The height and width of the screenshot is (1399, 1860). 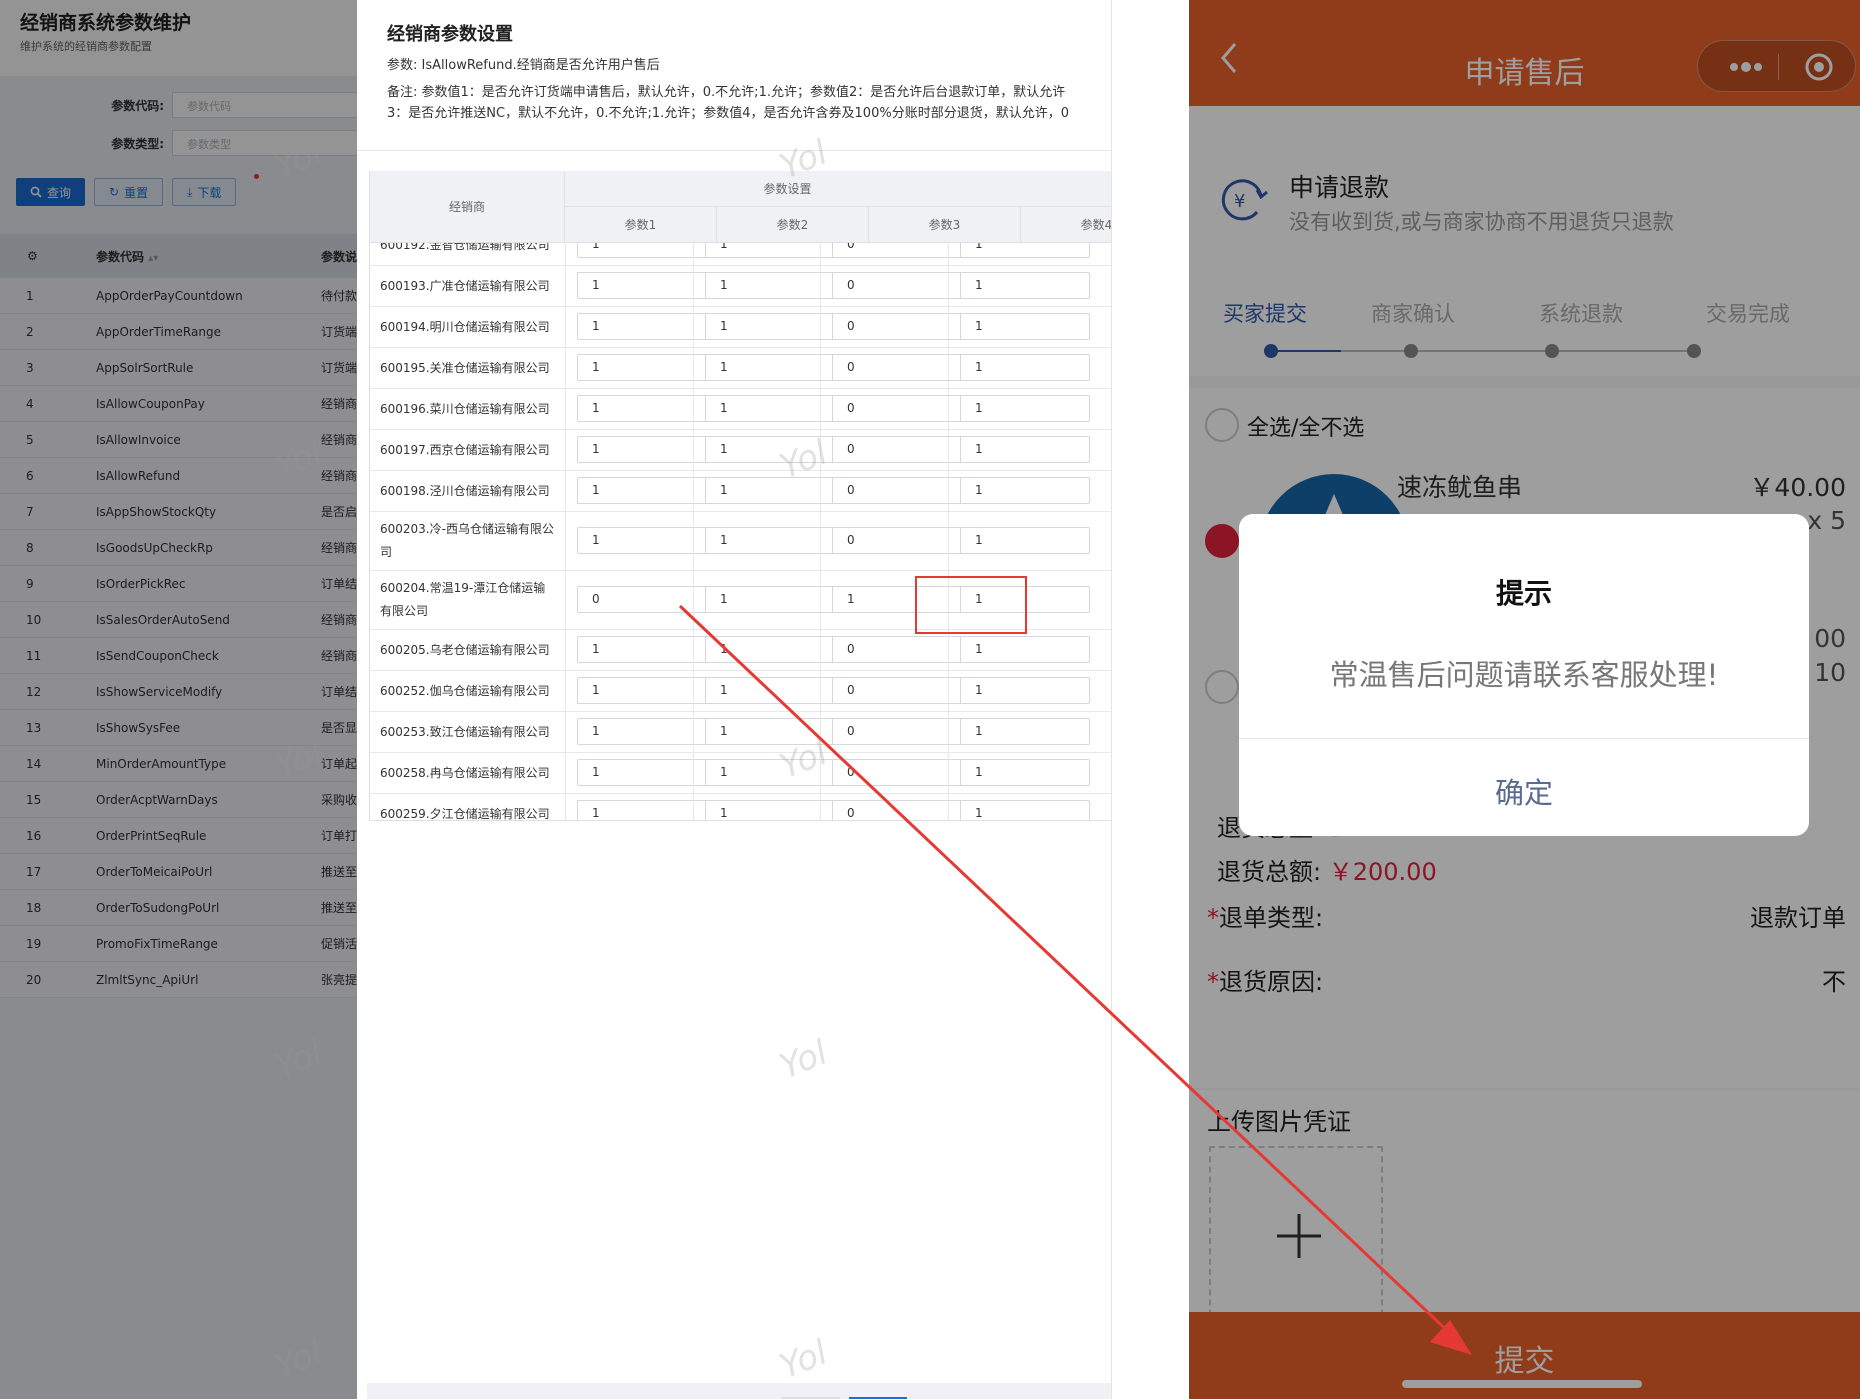 I want to click on table-row: 13 IsShowSysFee 是否显, so click(x=180, y=728).